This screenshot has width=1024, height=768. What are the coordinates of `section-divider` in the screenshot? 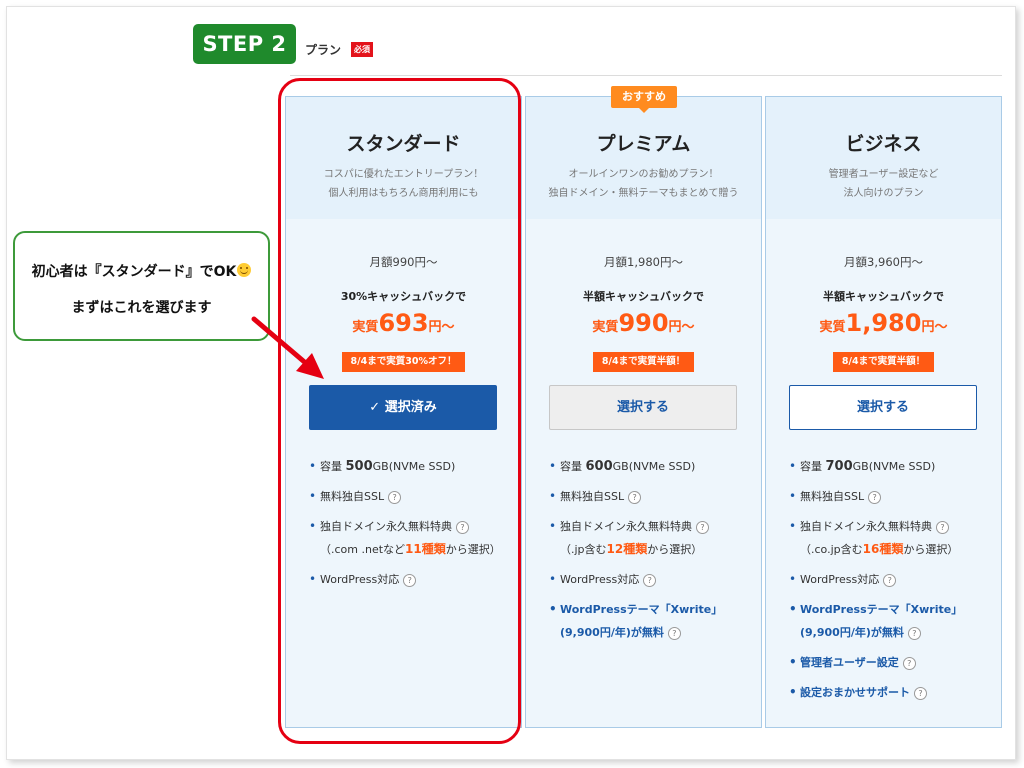 It's located at (646, 75).